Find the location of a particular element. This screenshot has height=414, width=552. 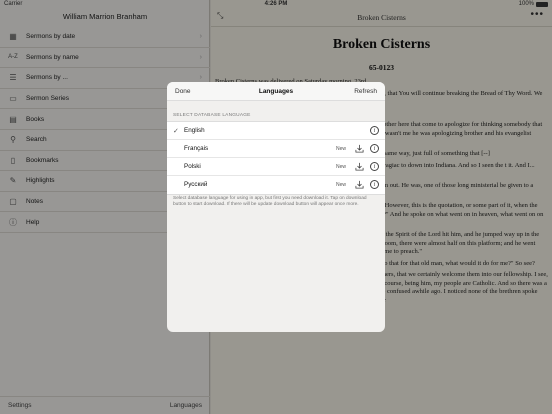

modal-title: Languages is located at coordinates (276, 91).